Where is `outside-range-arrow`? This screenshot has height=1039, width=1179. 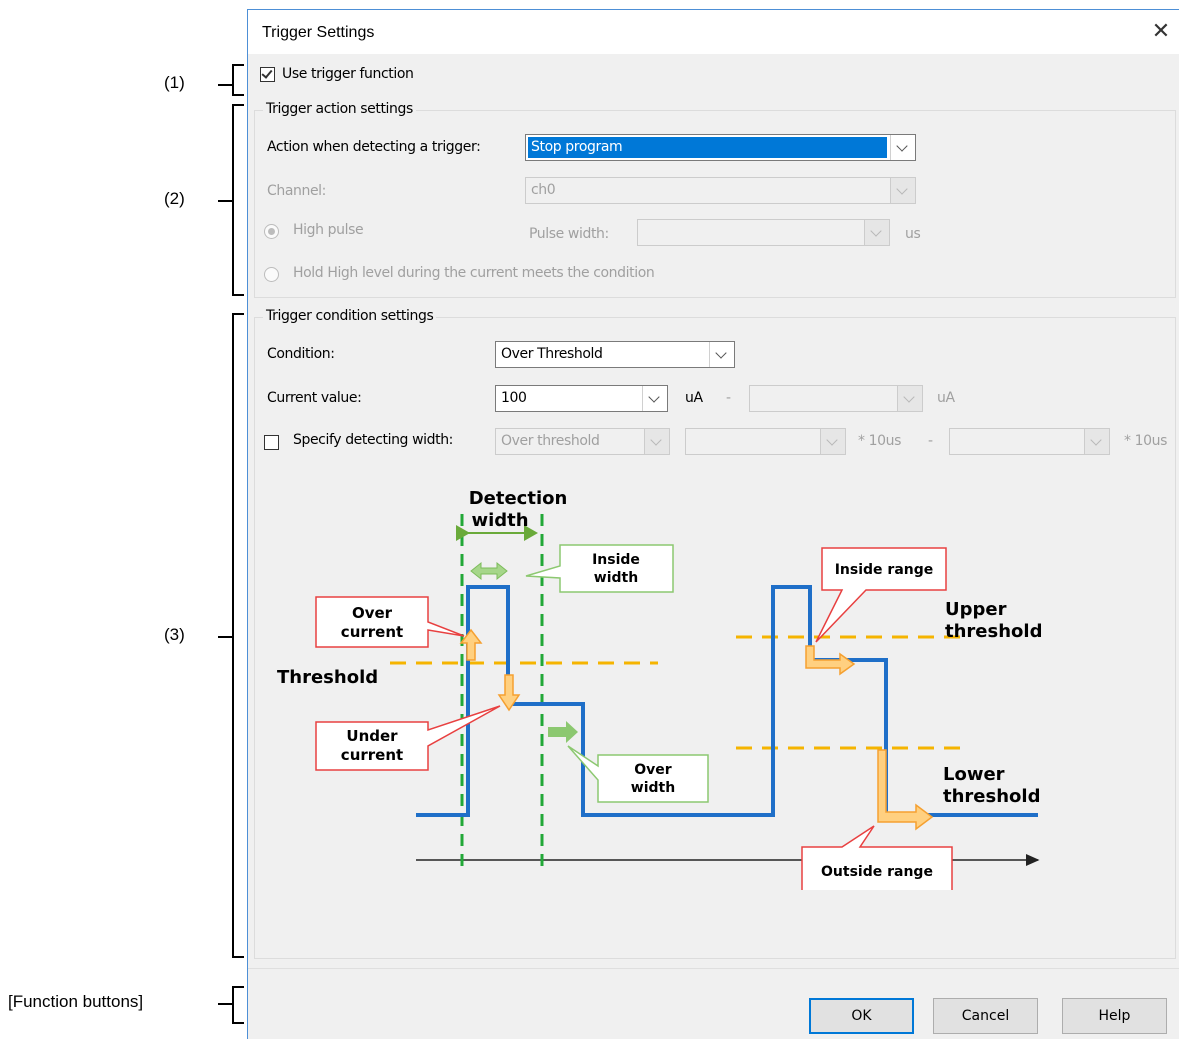
outside-range-arrow is located at coordinates (905, 790).